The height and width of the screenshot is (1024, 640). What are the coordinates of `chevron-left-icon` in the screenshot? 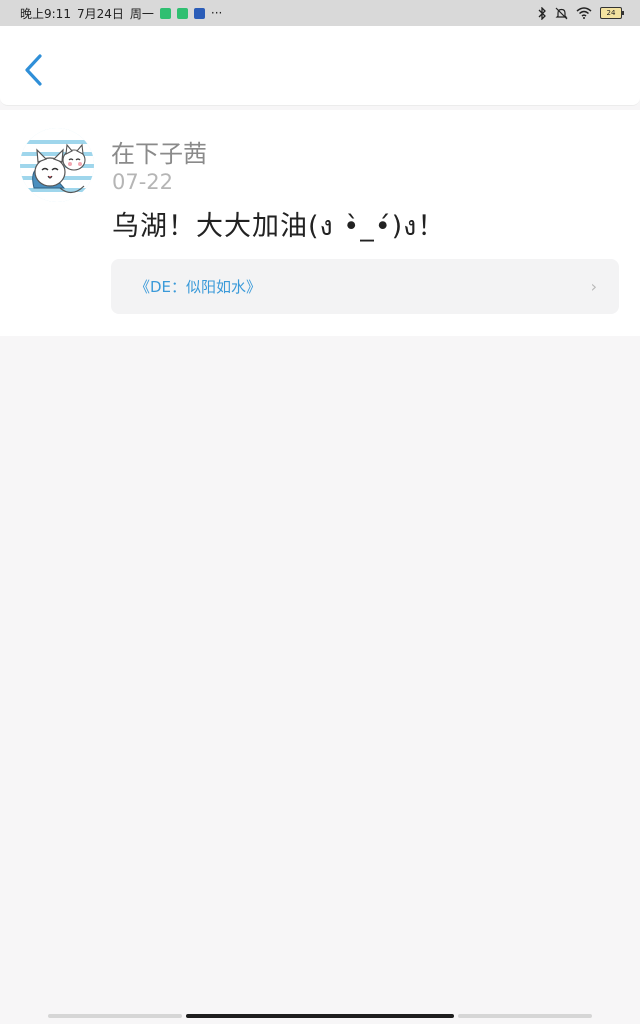 It's located at (33, 70).